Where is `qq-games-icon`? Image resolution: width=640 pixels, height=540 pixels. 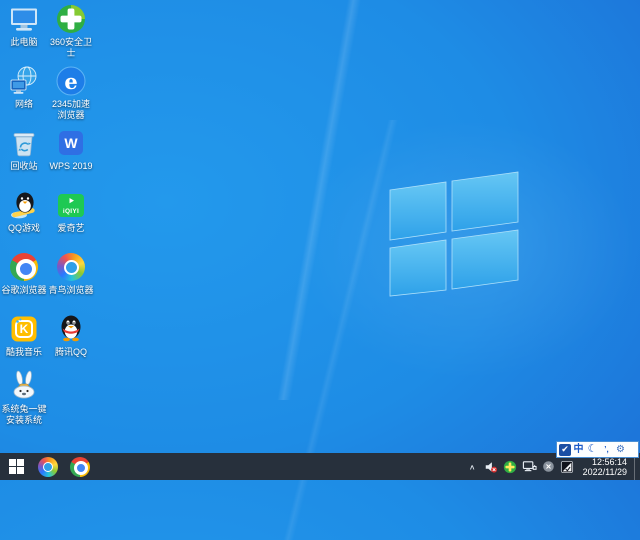
qq-games-icon is located at coordinates (24, 205).